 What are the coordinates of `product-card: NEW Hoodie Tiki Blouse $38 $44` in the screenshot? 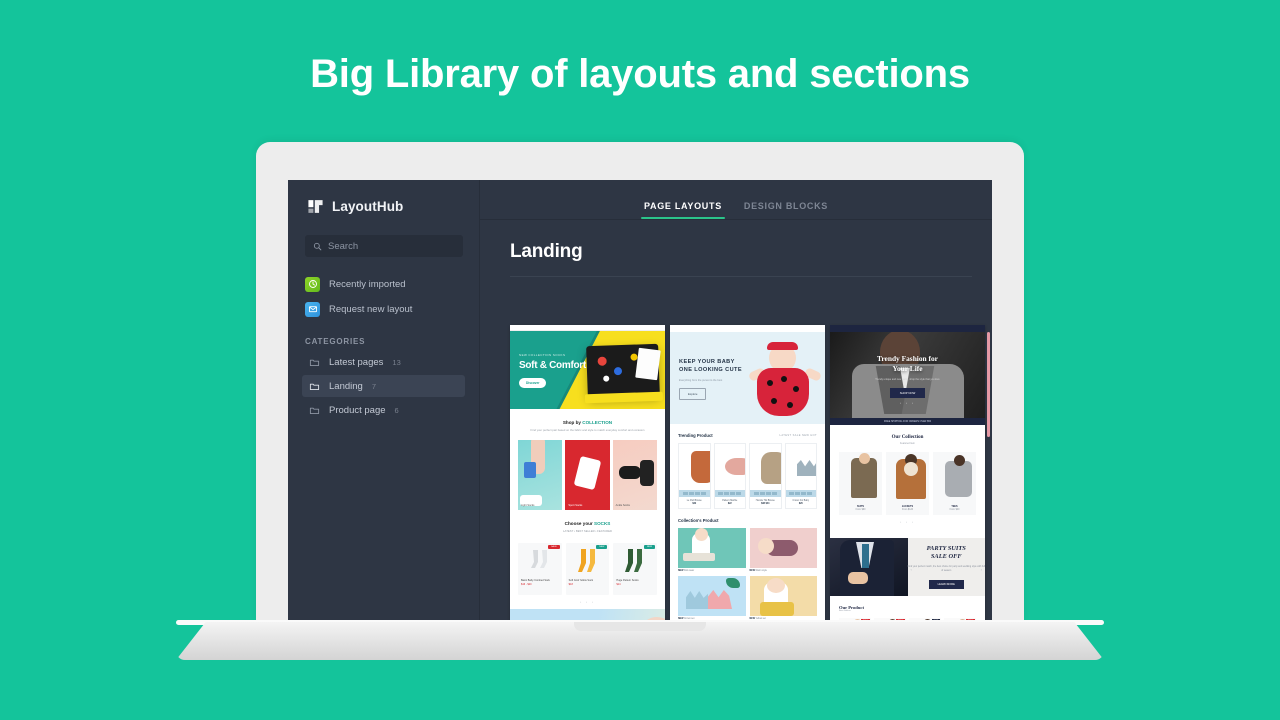 It's located at (765, 476).